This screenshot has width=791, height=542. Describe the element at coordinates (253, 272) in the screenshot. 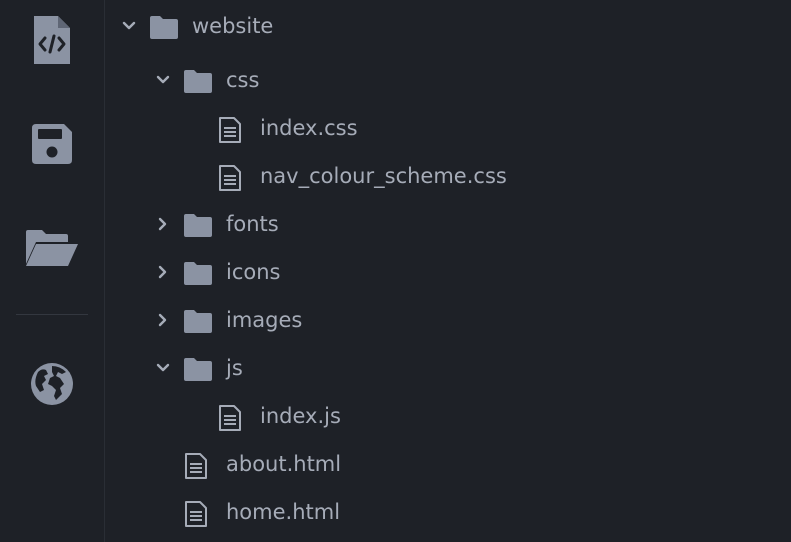

I see `tree-item-label: icons` at that location.